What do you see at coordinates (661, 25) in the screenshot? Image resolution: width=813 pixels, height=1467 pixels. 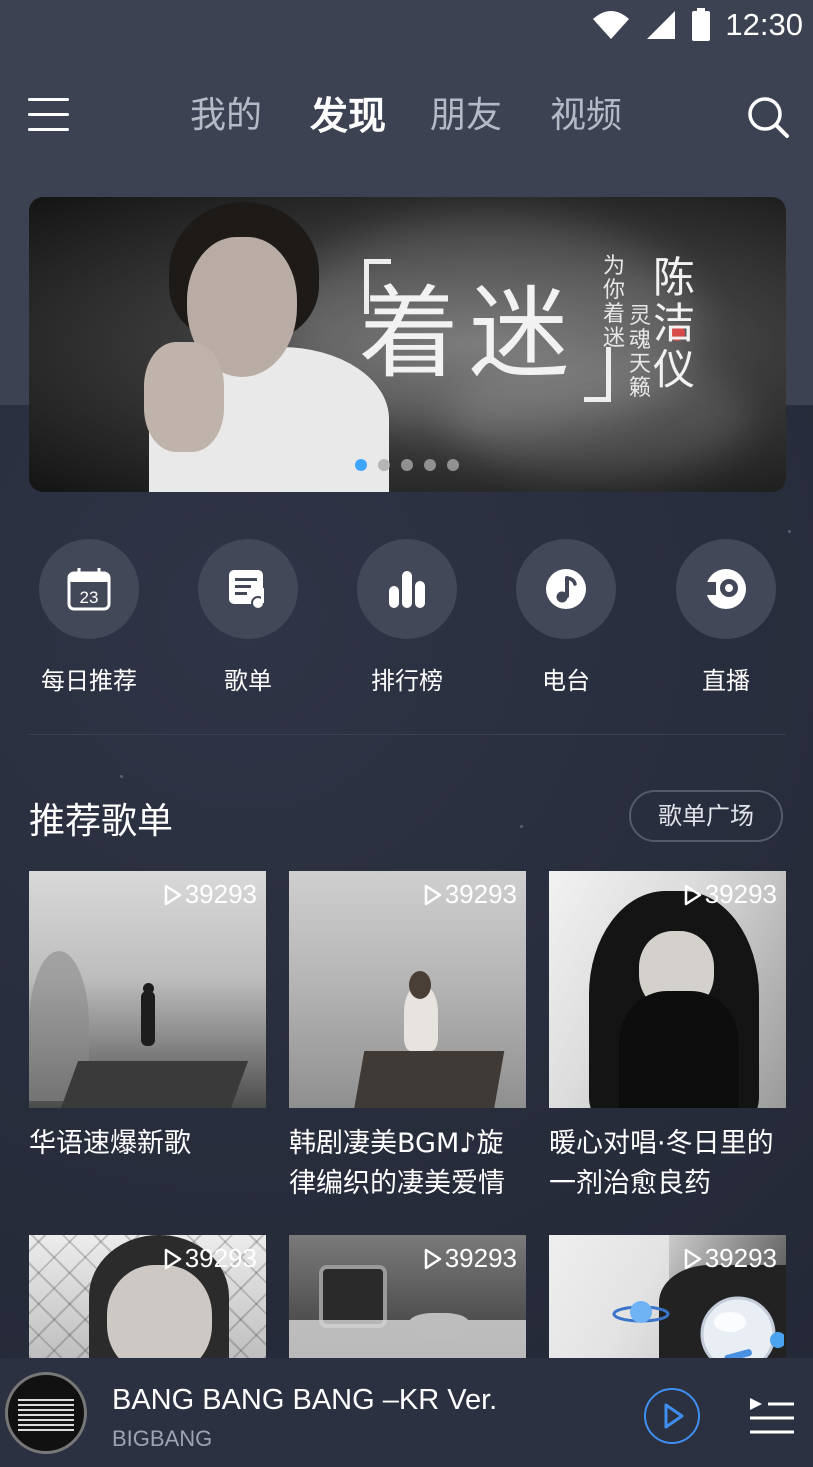 I see `cellular-signal-icon` at bounding box center [661, 25].